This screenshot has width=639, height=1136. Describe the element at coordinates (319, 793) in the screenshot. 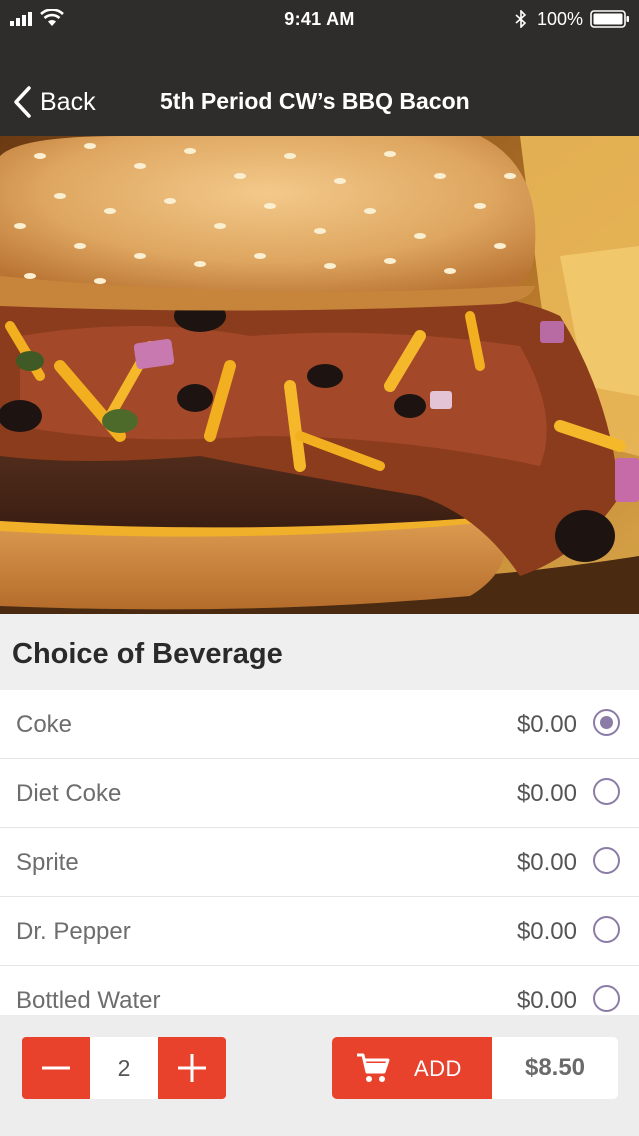

I see `option-row-diet-coke: Diet Coke $0.00` at that location.